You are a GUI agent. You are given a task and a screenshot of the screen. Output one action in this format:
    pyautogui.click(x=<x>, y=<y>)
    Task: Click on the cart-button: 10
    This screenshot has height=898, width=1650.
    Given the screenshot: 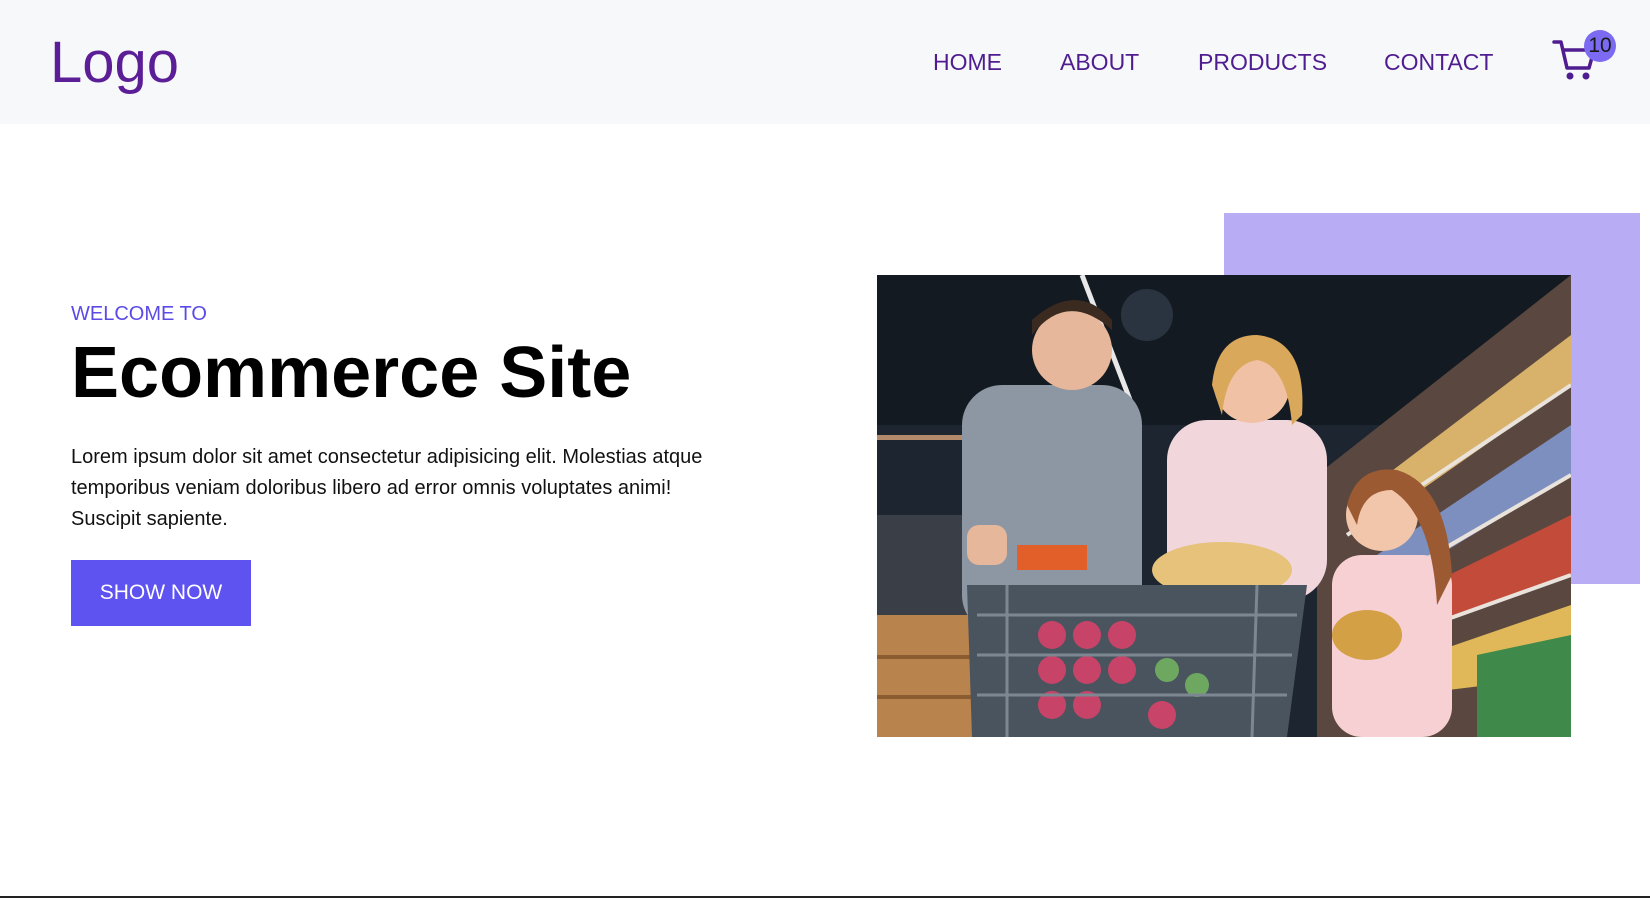 What is the action you would take?
    pyautogui.click(x=1584, y=58)
    